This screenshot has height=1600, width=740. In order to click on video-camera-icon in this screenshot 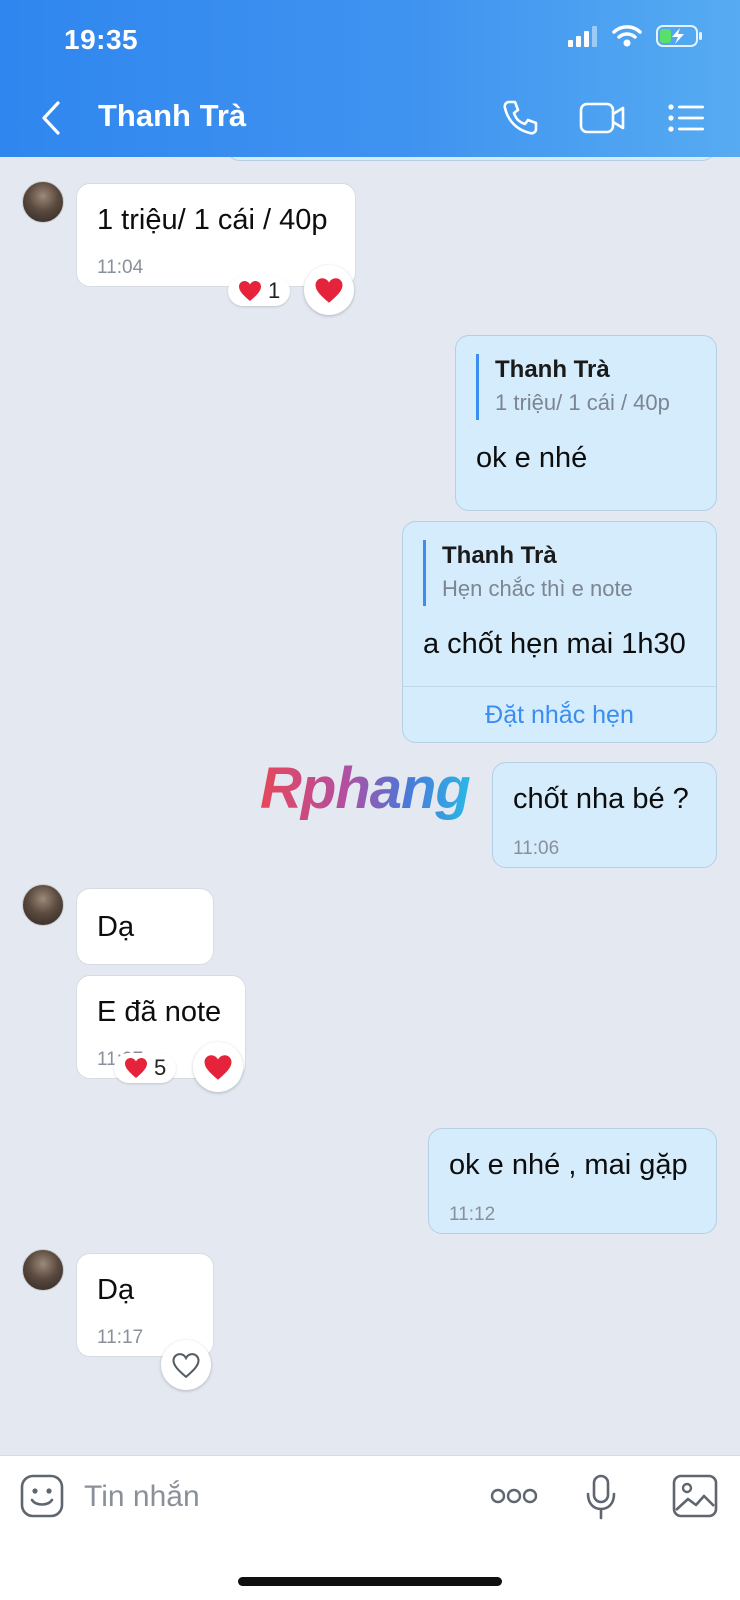, I will do `click(602, 118)`.